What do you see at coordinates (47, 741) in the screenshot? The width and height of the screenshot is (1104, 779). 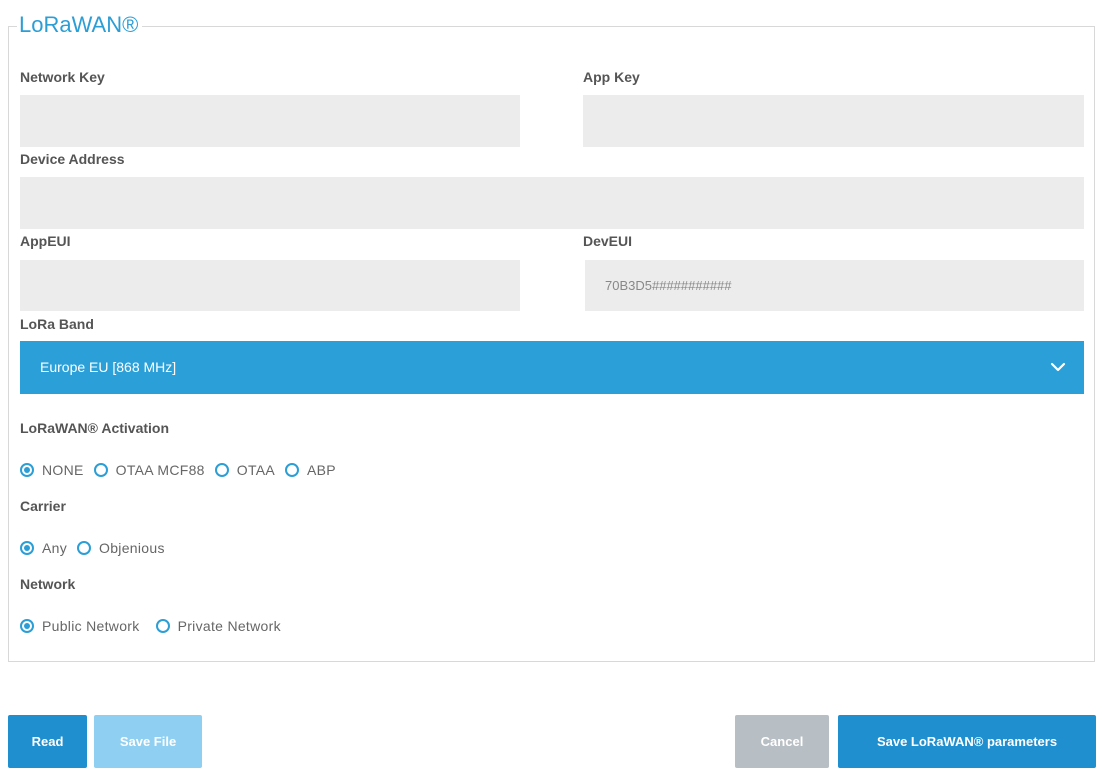 I see `read-button: Read` at bounding box center [47, 741].